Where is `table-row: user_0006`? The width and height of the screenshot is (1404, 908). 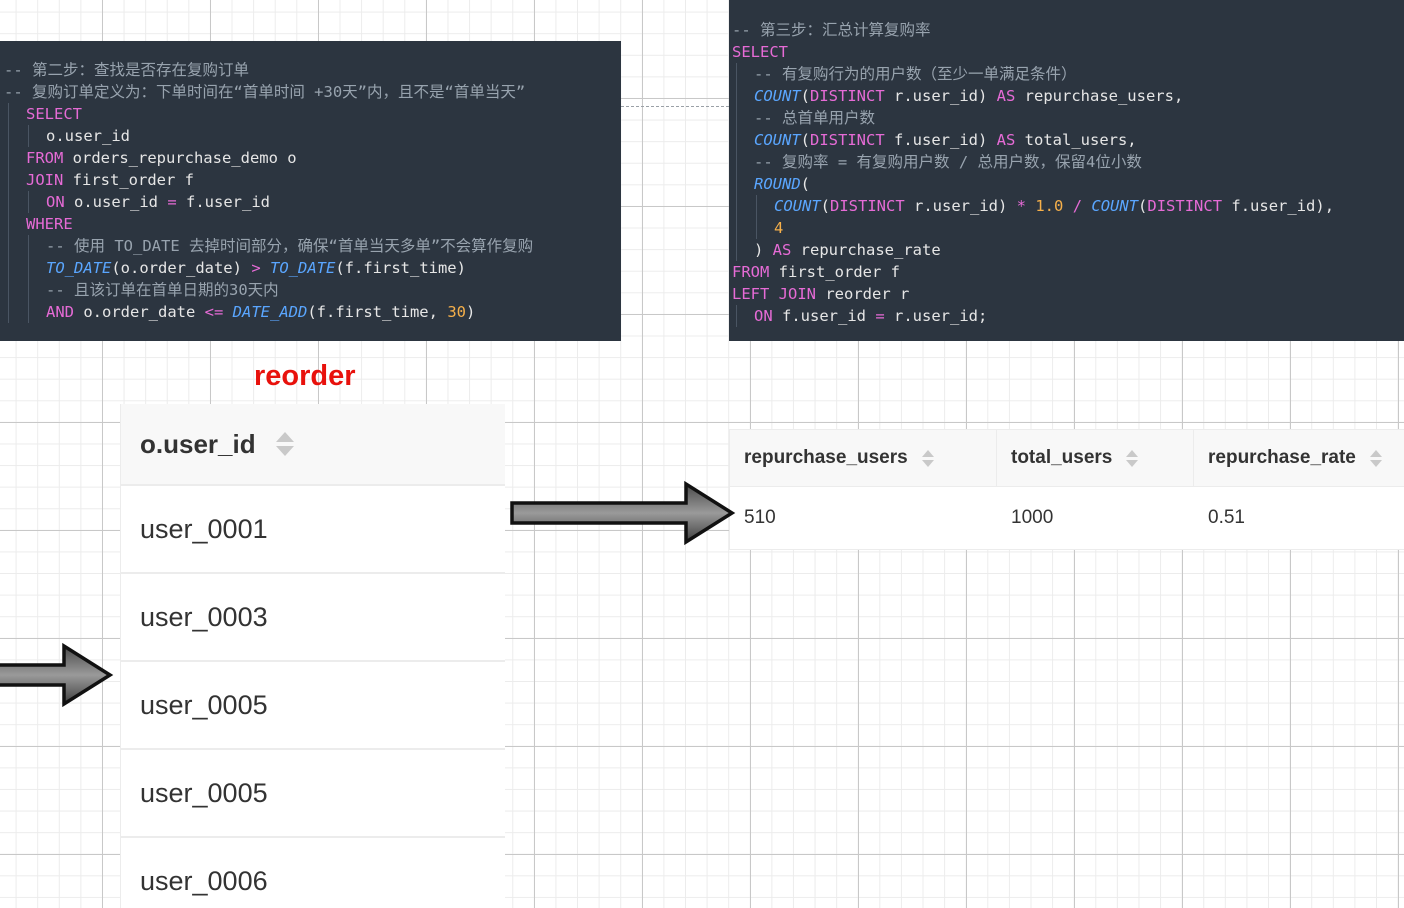
table-row: user_0006 is located at coordinates (313, 873).